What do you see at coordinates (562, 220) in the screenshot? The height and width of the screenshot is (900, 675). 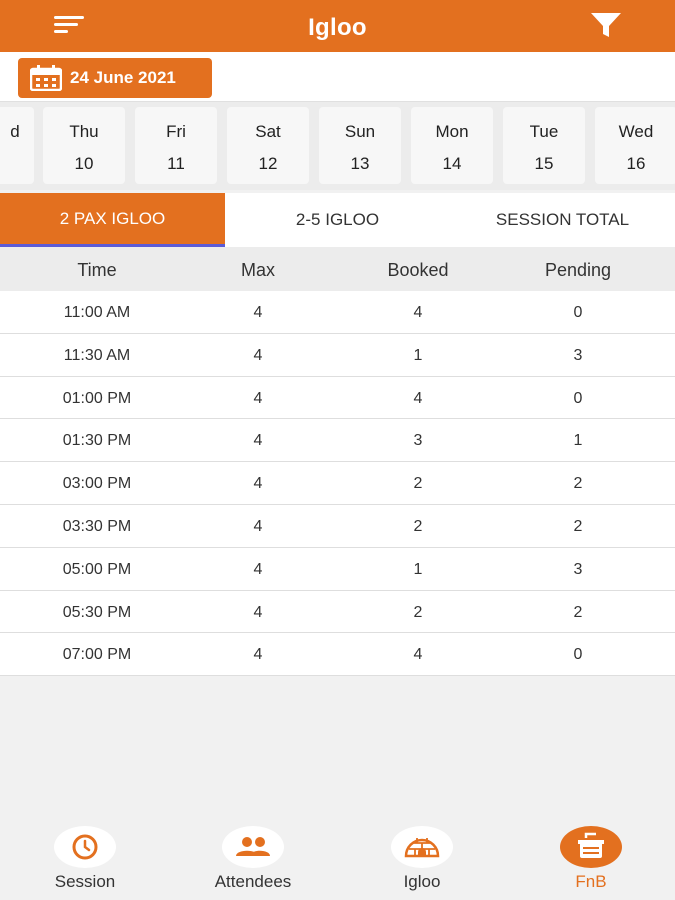 I see `tab-session-total: SESSION TOTAL` at bounding box center [562, 220].